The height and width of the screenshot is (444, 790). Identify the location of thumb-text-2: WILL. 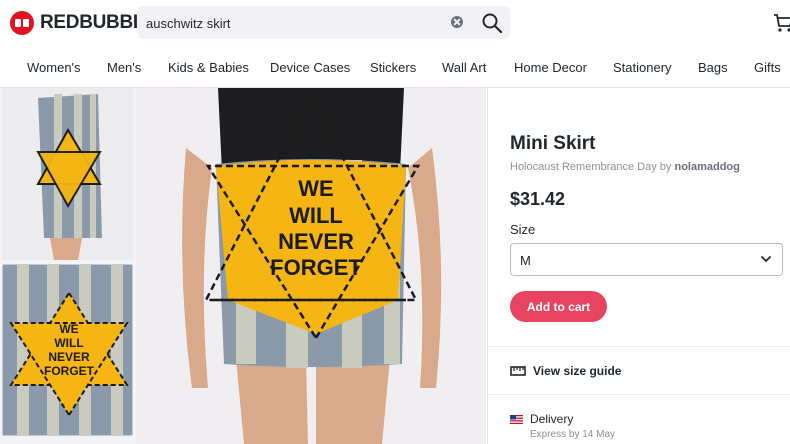
(68, 343).